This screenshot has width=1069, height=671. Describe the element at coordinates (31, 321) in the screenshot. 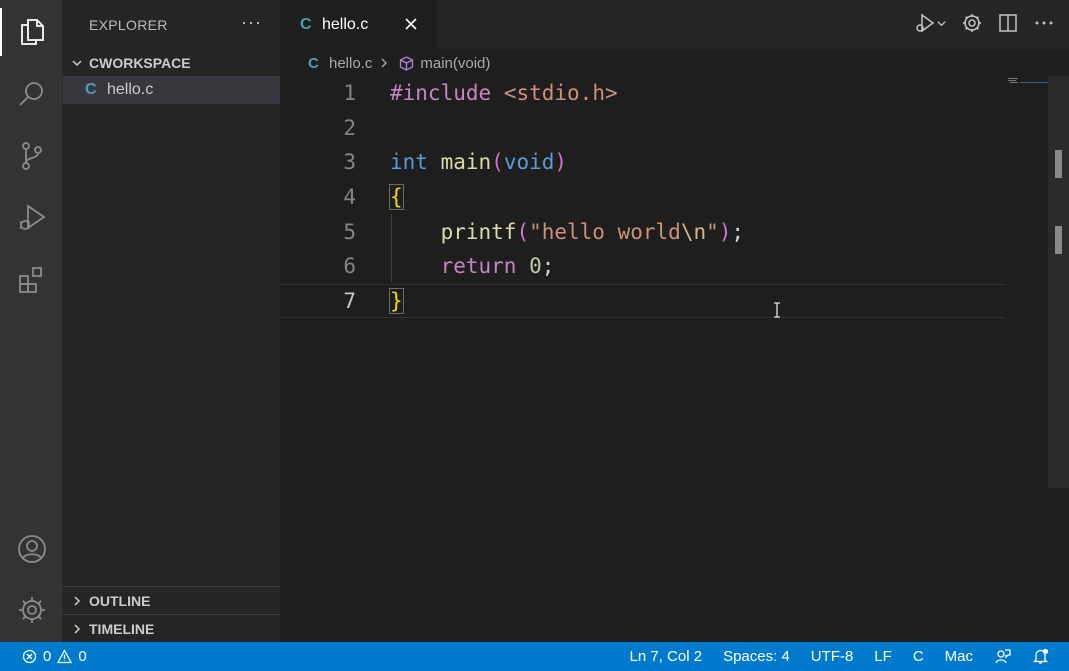

I see `activity-bar` at that location.